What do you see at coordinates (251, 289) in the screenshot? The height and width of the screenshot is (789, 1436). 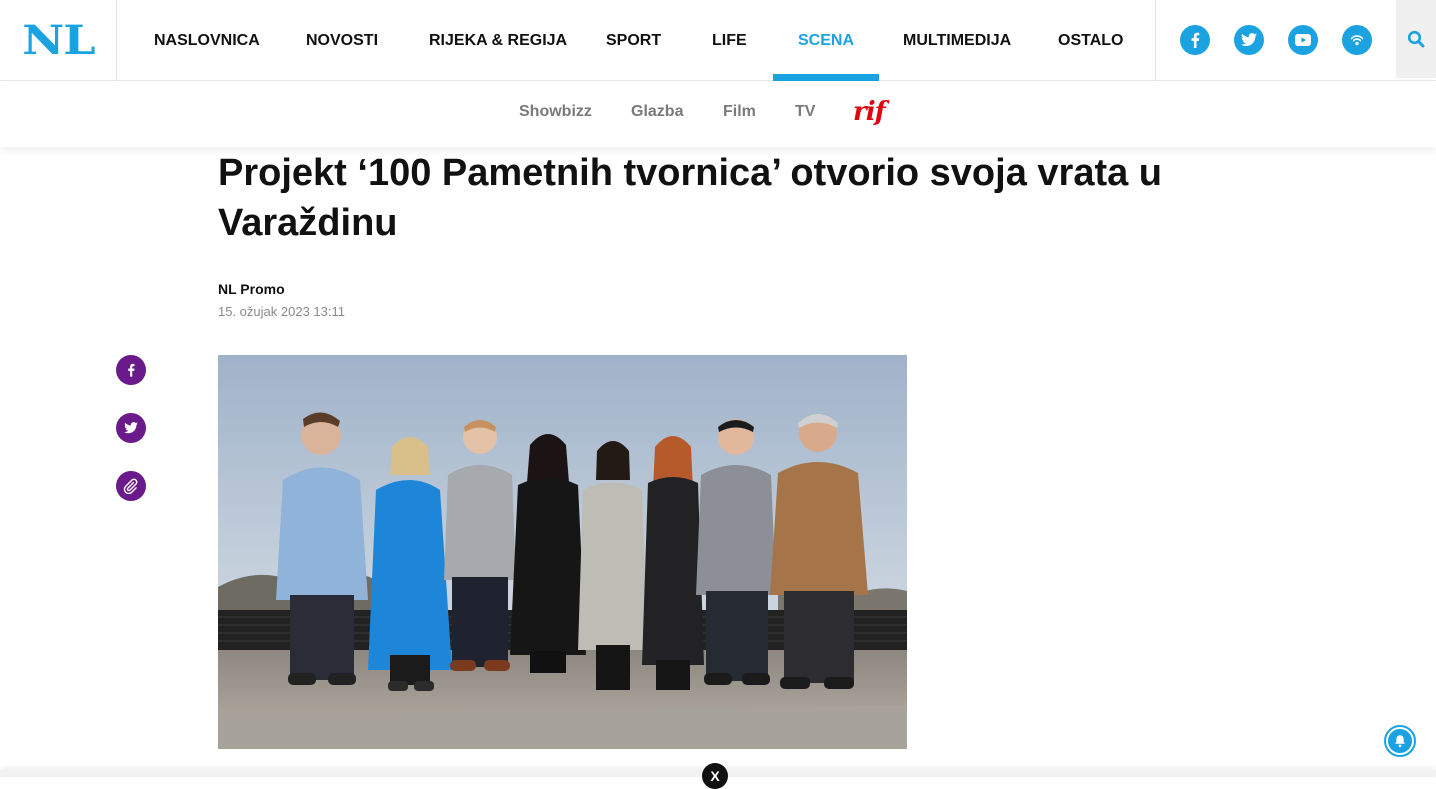 I see `article-author: NL Promo` at bounding box center [251, 289].